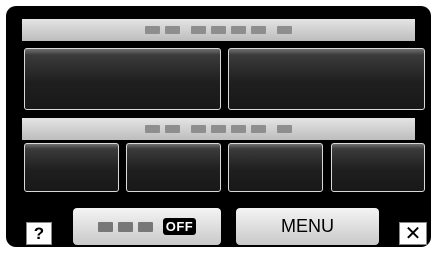 This screenshot has height=253, width=437. I want to click on header-bar, so click(218, 30).